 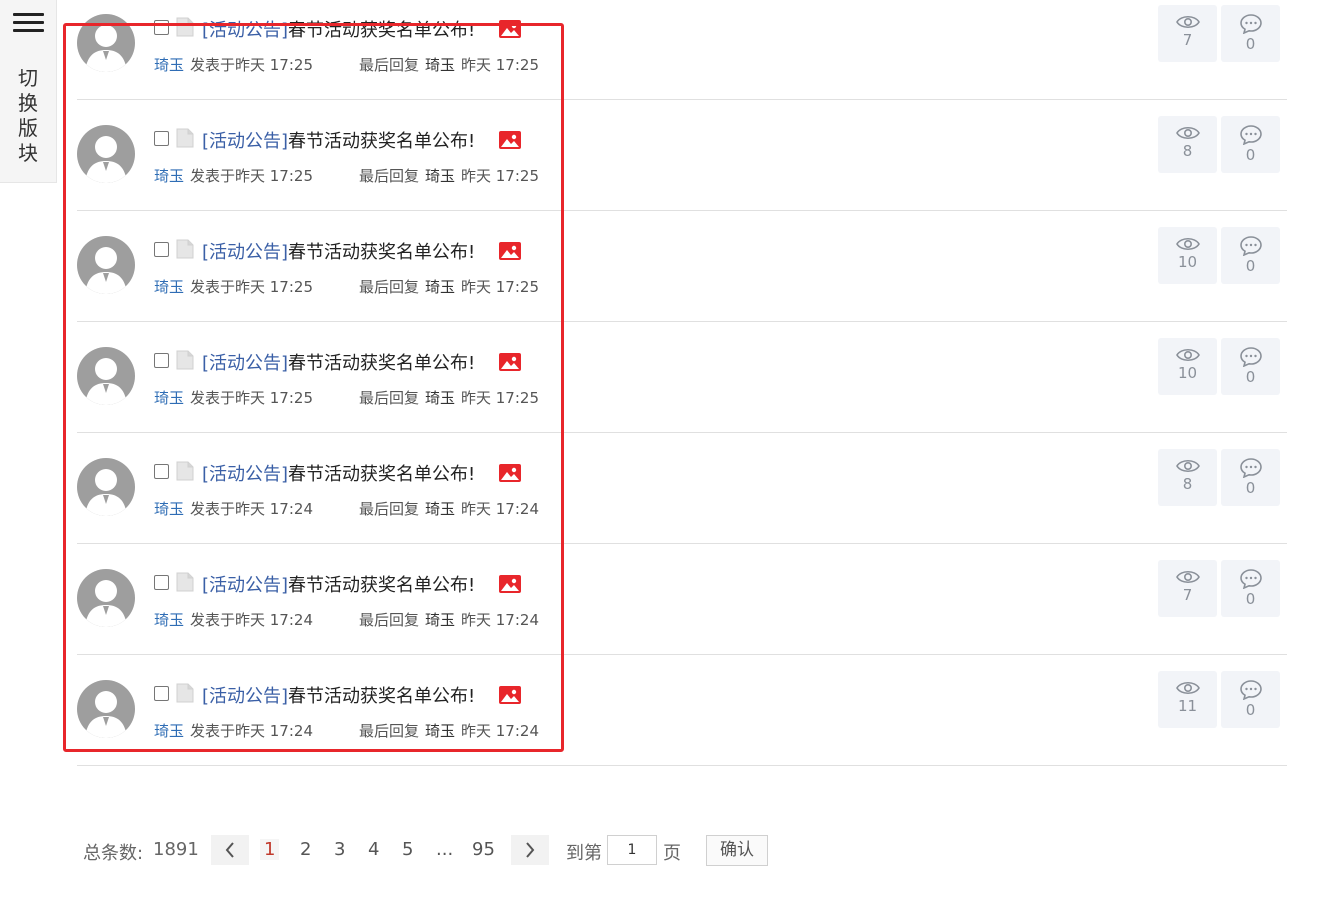 What do you see at coordinates (28, 23) in the screenshot?
I see `hamburger-icon` at bounding box center [28, 23].